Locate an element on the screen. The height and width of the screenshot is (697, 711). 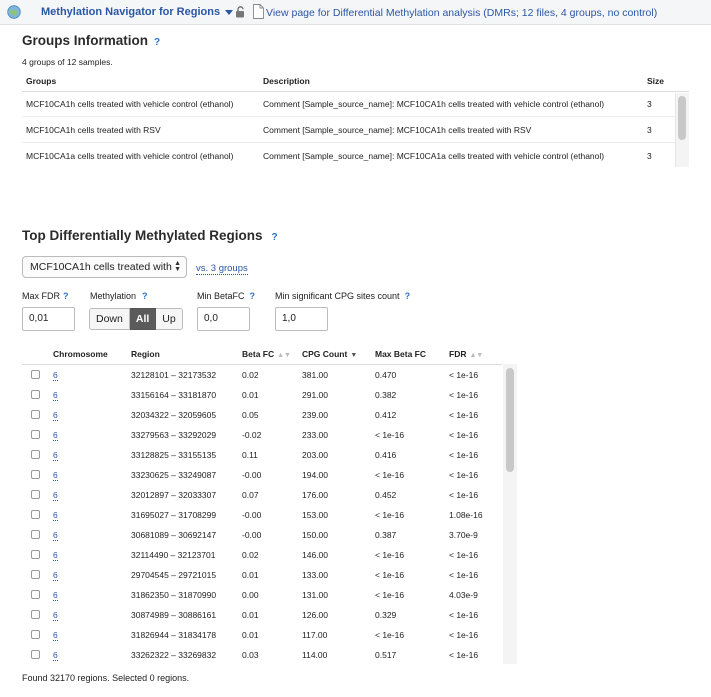
groups-scrollbar-thumb is located at coordinates (682, 118).